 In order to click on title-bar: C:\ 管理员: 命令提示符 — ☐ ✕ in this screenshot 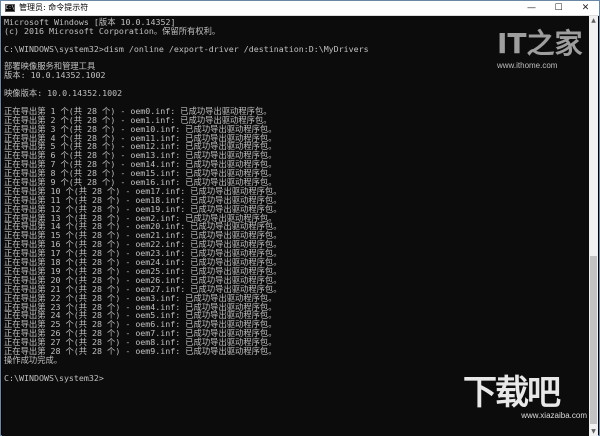, I will do `click(300, 8)`.